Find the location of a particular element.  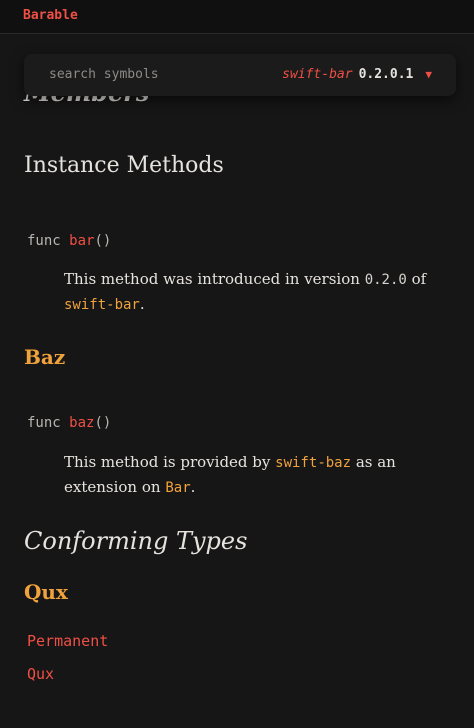

search-input is located at coordinates (139, 74).